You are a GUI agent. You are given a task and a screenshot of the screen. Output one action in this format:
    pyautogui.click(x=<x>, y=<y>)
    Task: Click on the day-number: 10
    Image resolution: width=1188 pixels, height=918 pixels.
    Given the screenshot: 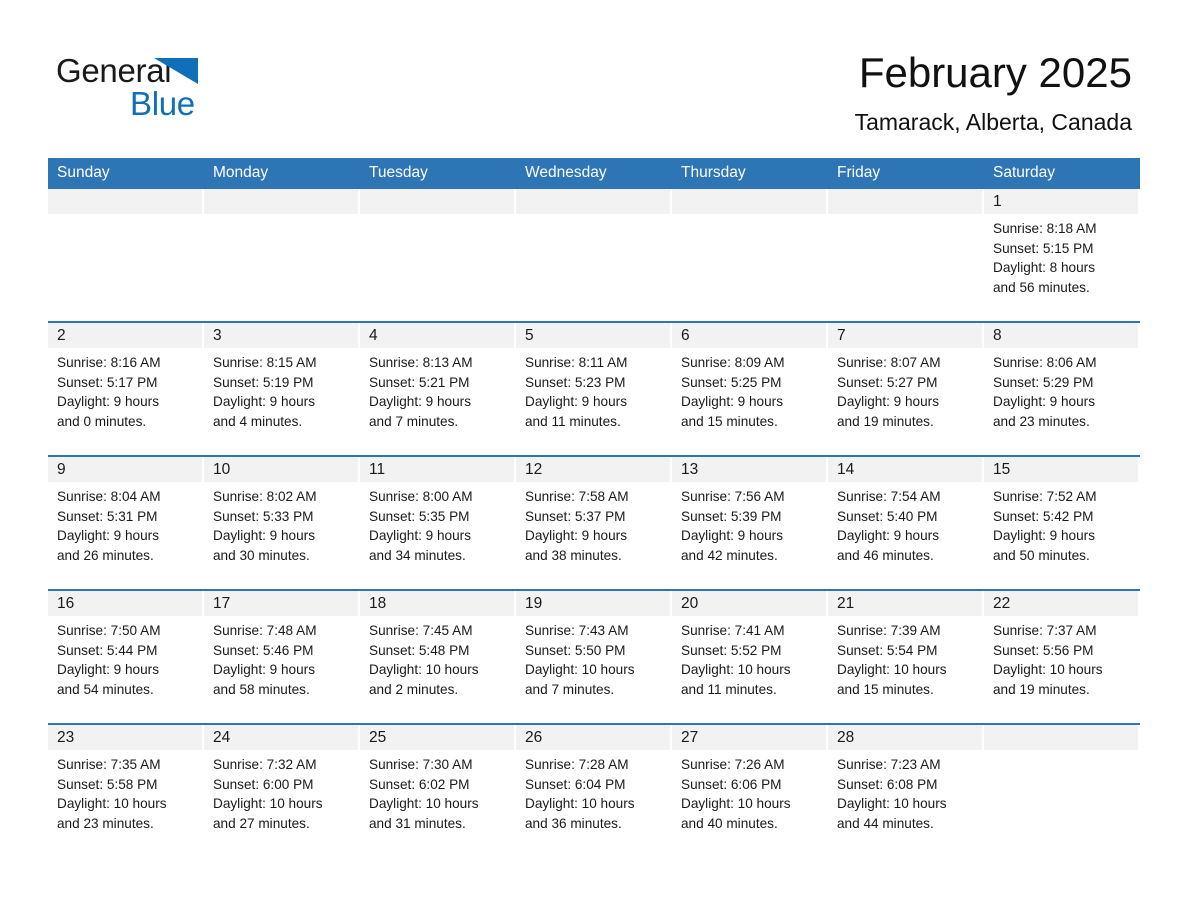 What is the action you would take?
    pyautogui.click(x=222, y=469)
    